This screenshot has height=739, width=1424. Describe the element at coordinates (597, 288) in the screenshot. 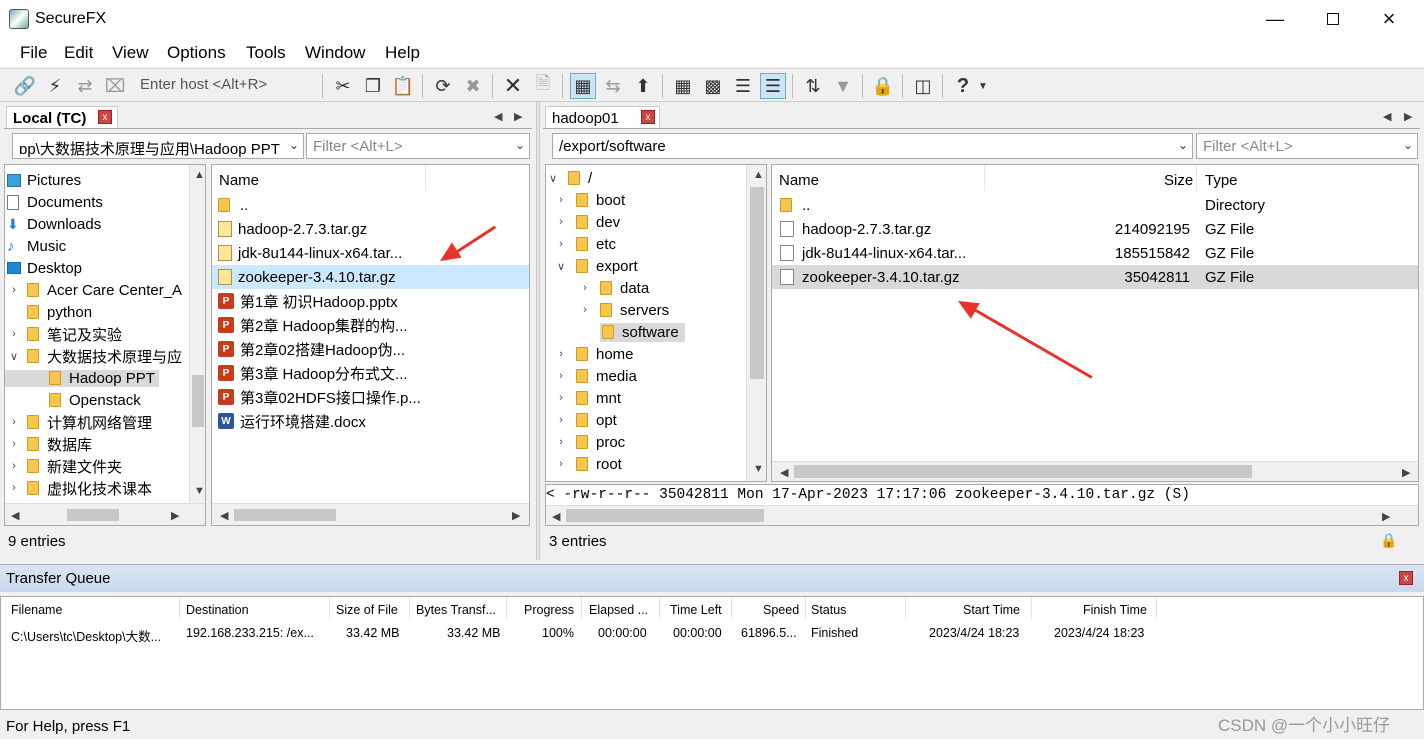

I see `remote-tree-item: › data` at that location.